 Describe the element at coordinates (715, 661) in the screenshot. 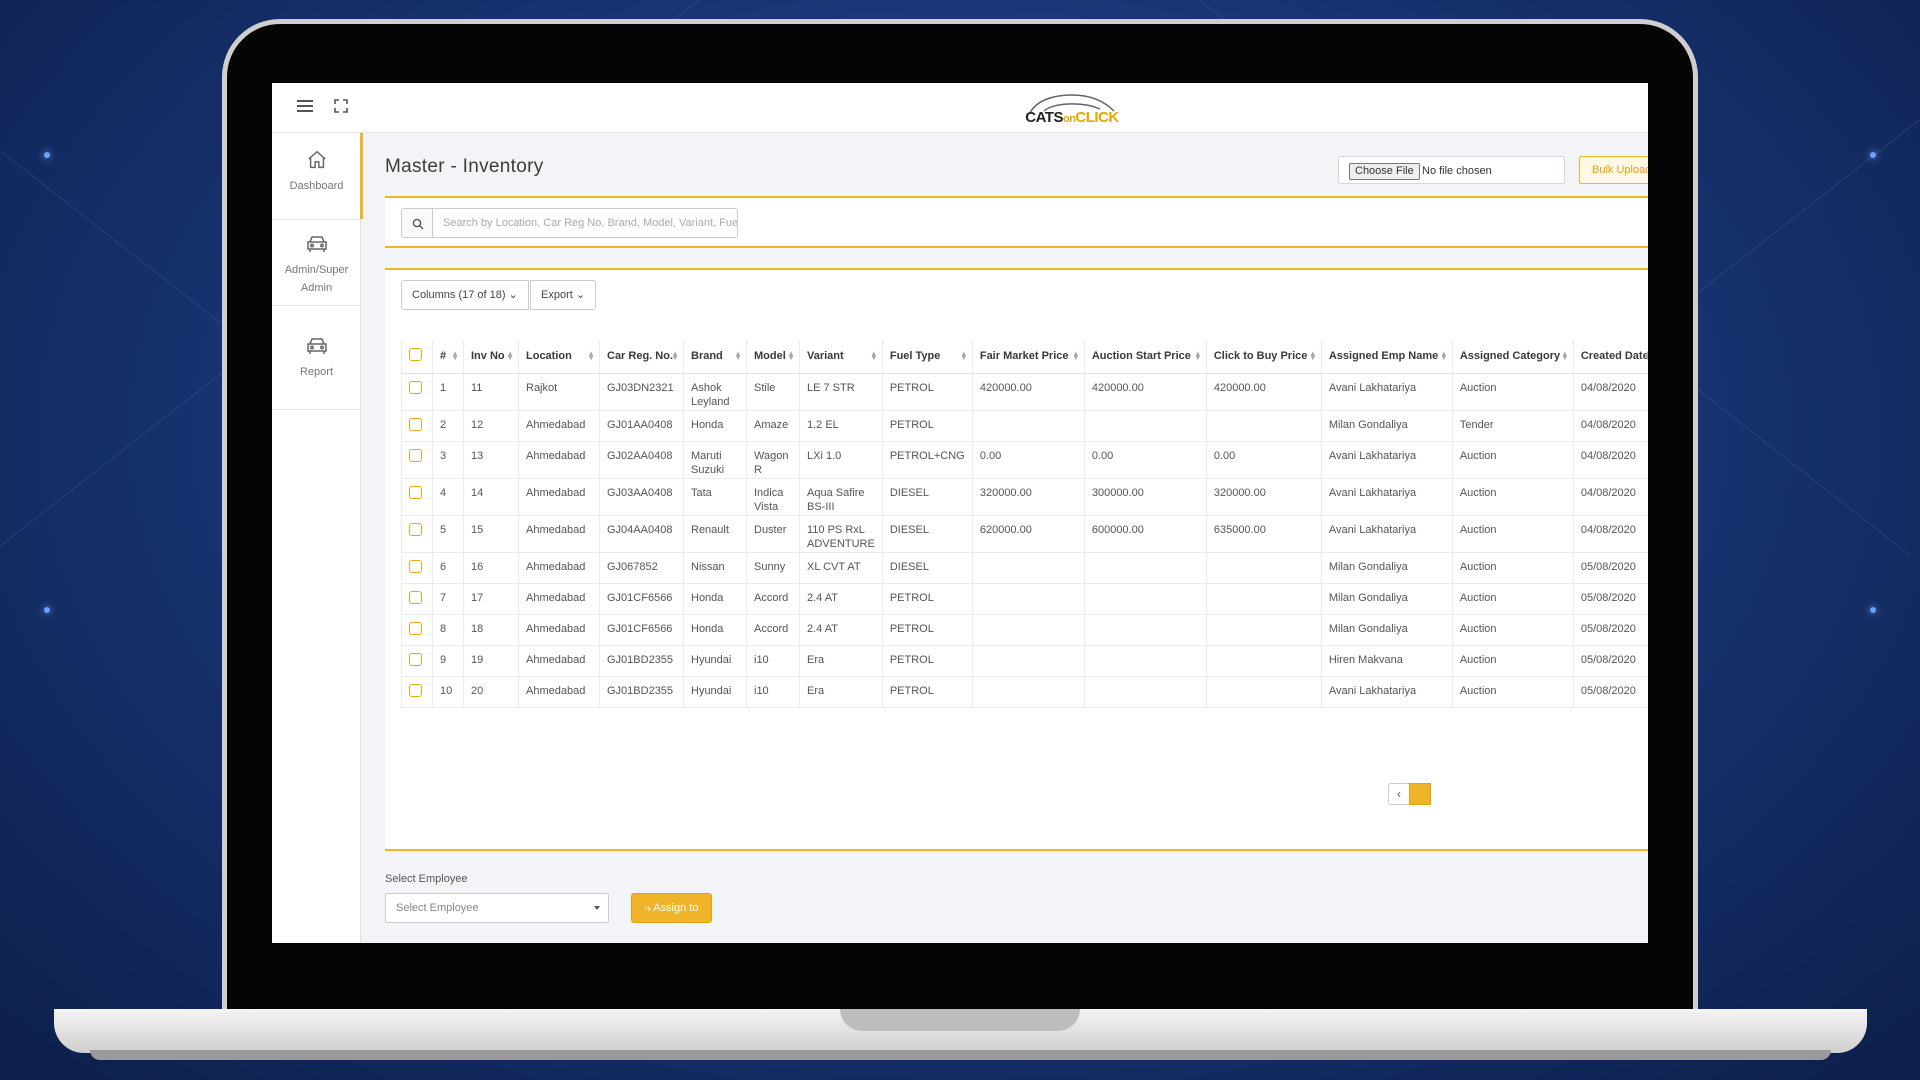

I see `table-cell: Hyundai` at that location.